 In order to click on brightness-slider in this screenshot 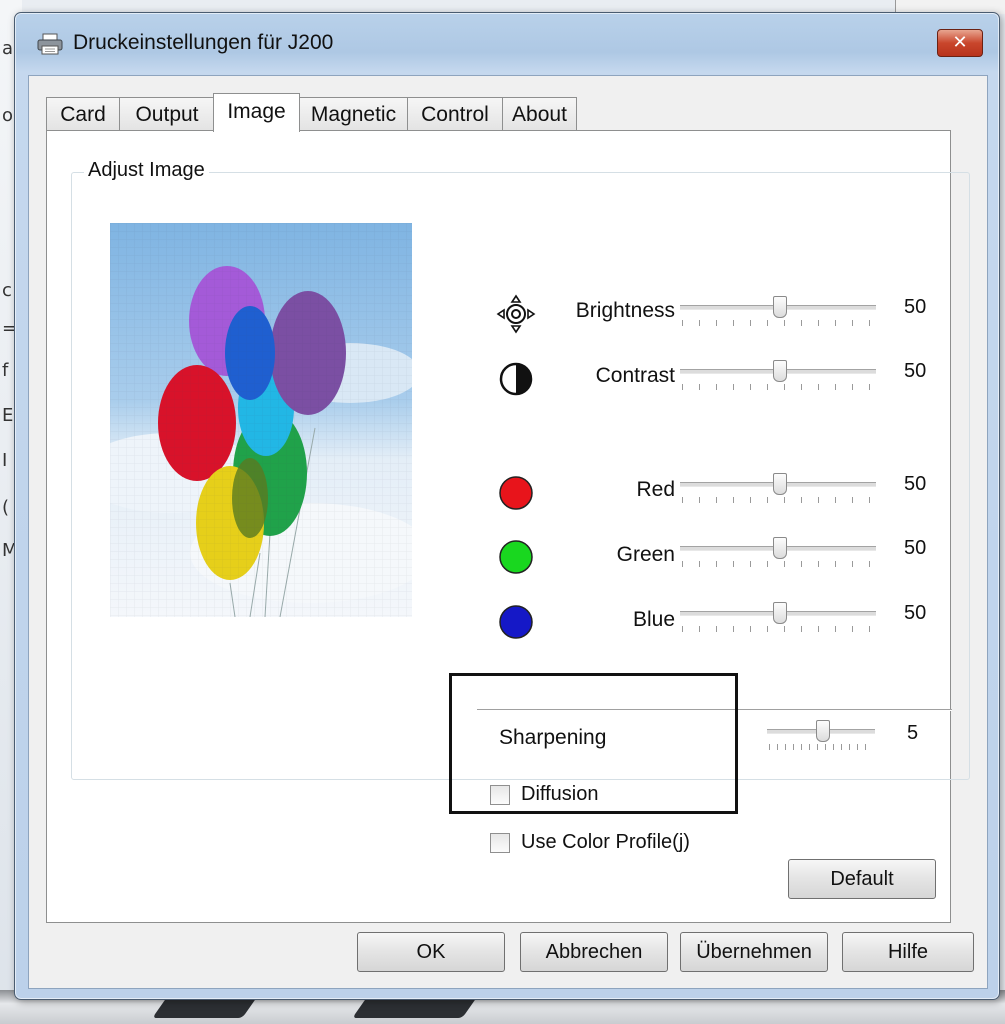, I will do `click(778, 312)`.